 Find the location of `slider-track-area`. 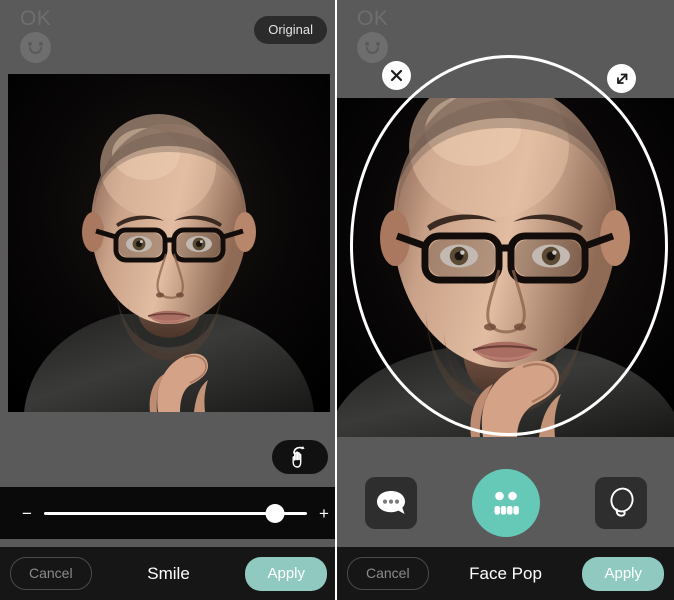

slider-track-area is located at coordinates (175, 513).